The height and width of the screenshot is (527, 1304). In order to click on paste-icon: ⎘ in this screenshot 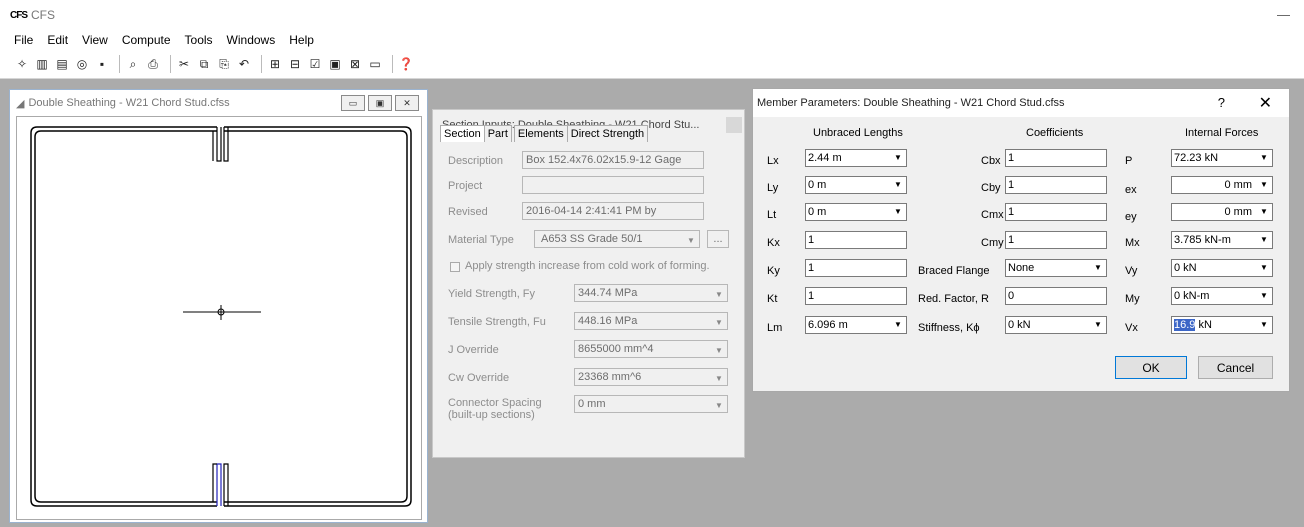, I will do `click(224, 64)`.